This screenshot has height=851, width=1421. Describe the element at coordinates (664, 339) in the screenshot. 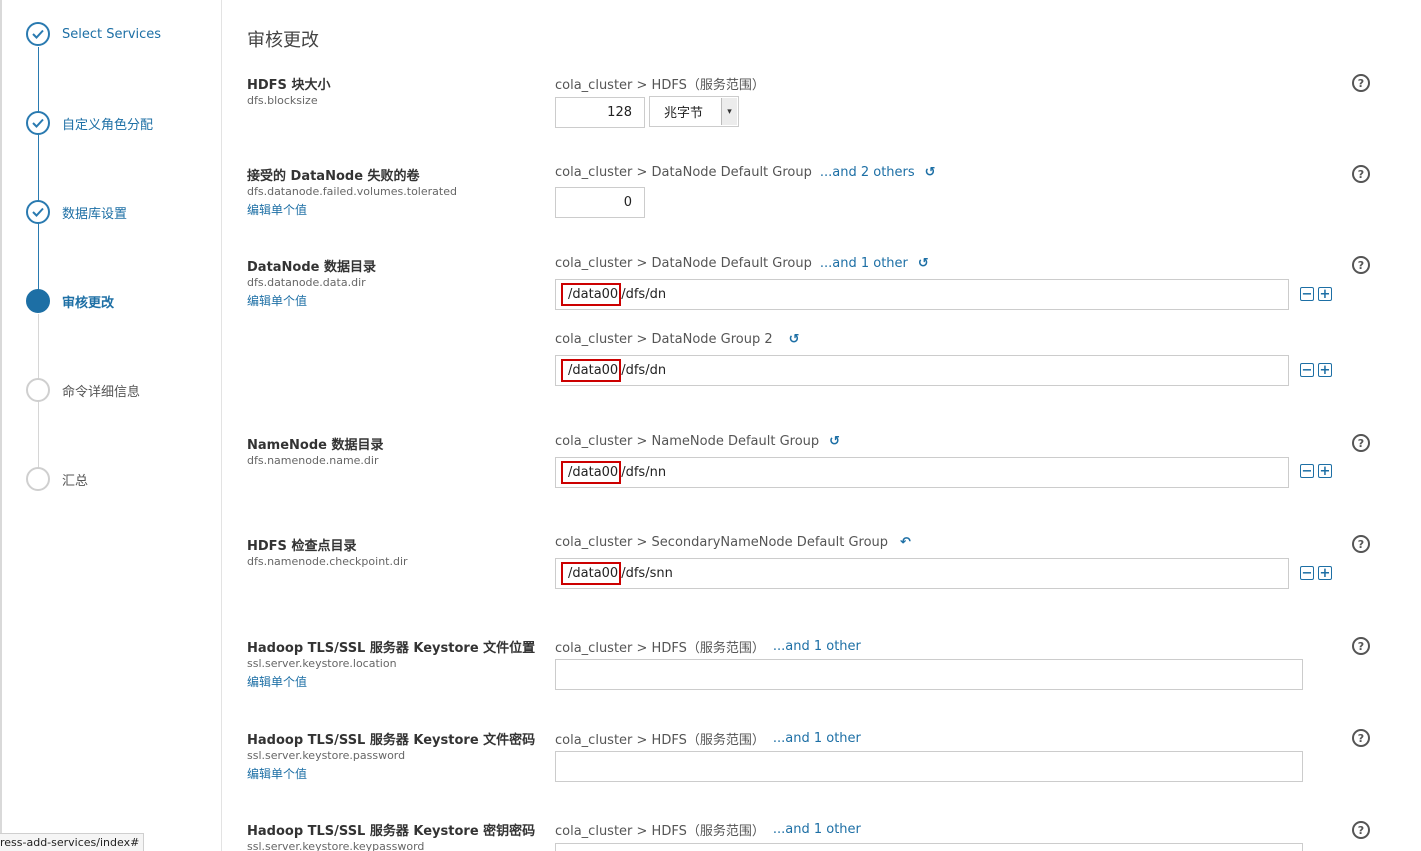

I see `scope-text: cola_cluster > DataNode Group 2` at that location.